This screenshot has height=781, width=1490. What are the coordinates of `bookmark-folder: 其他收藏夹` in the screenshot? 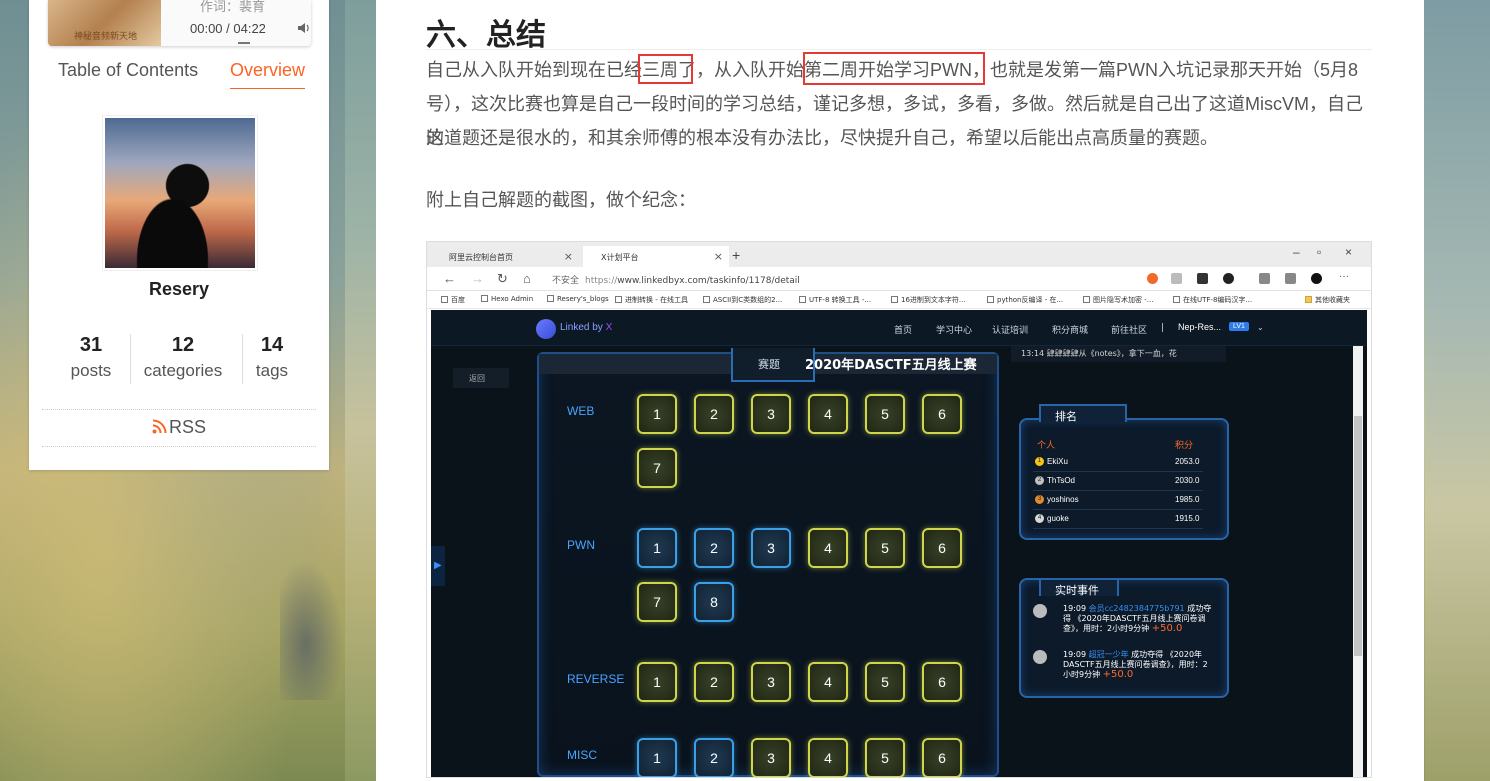 It's located at (1327, 300).